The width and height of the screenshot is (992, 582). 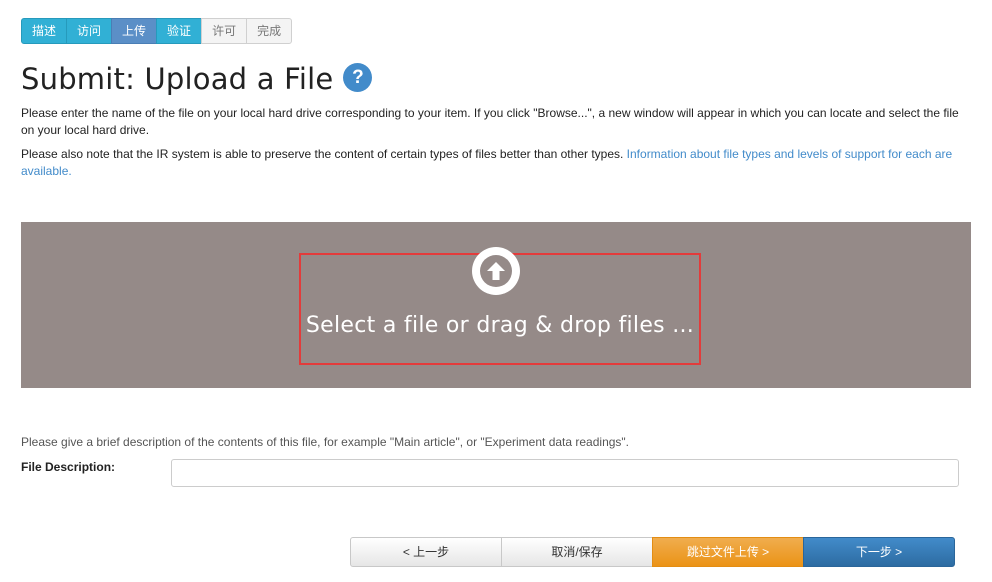 What do you see at coordinates (44, 31) in the screenshot?
I see `step-describe: 描述` at bounding box center [44, 31].